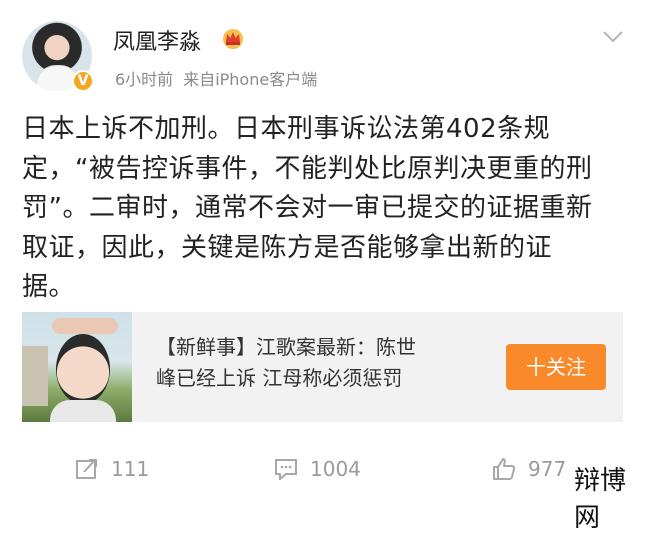 The height and width of the screenshot is (534, 645). What do you see at coordinates (307, 168) in the screenshot?
I see `post-text-line: 定，“被告控诉事件，不能判处比原判决更重的刑` at bounding box center [307, 168].